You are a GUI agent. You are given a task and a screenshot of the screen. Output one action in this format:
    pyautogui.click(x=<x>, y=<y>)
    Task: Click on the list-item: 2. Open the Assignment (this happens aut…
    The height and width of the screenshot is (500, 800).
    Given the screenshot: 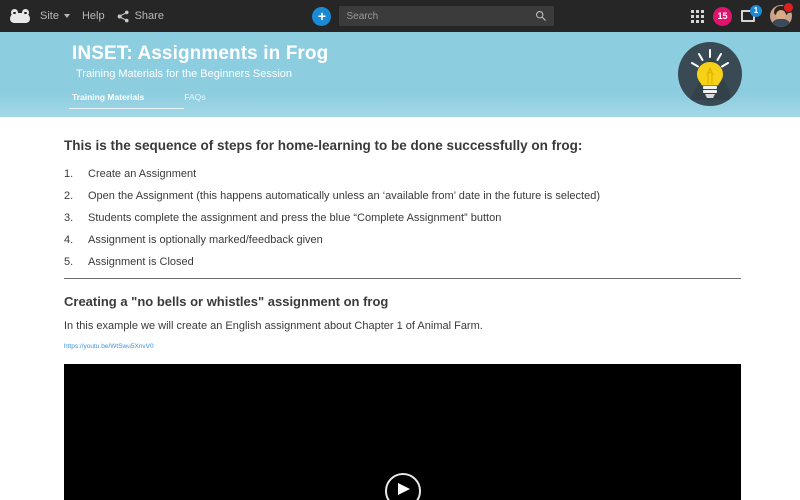 What is the action you would take?
    pyautogui.click(x=409, y=196)
    